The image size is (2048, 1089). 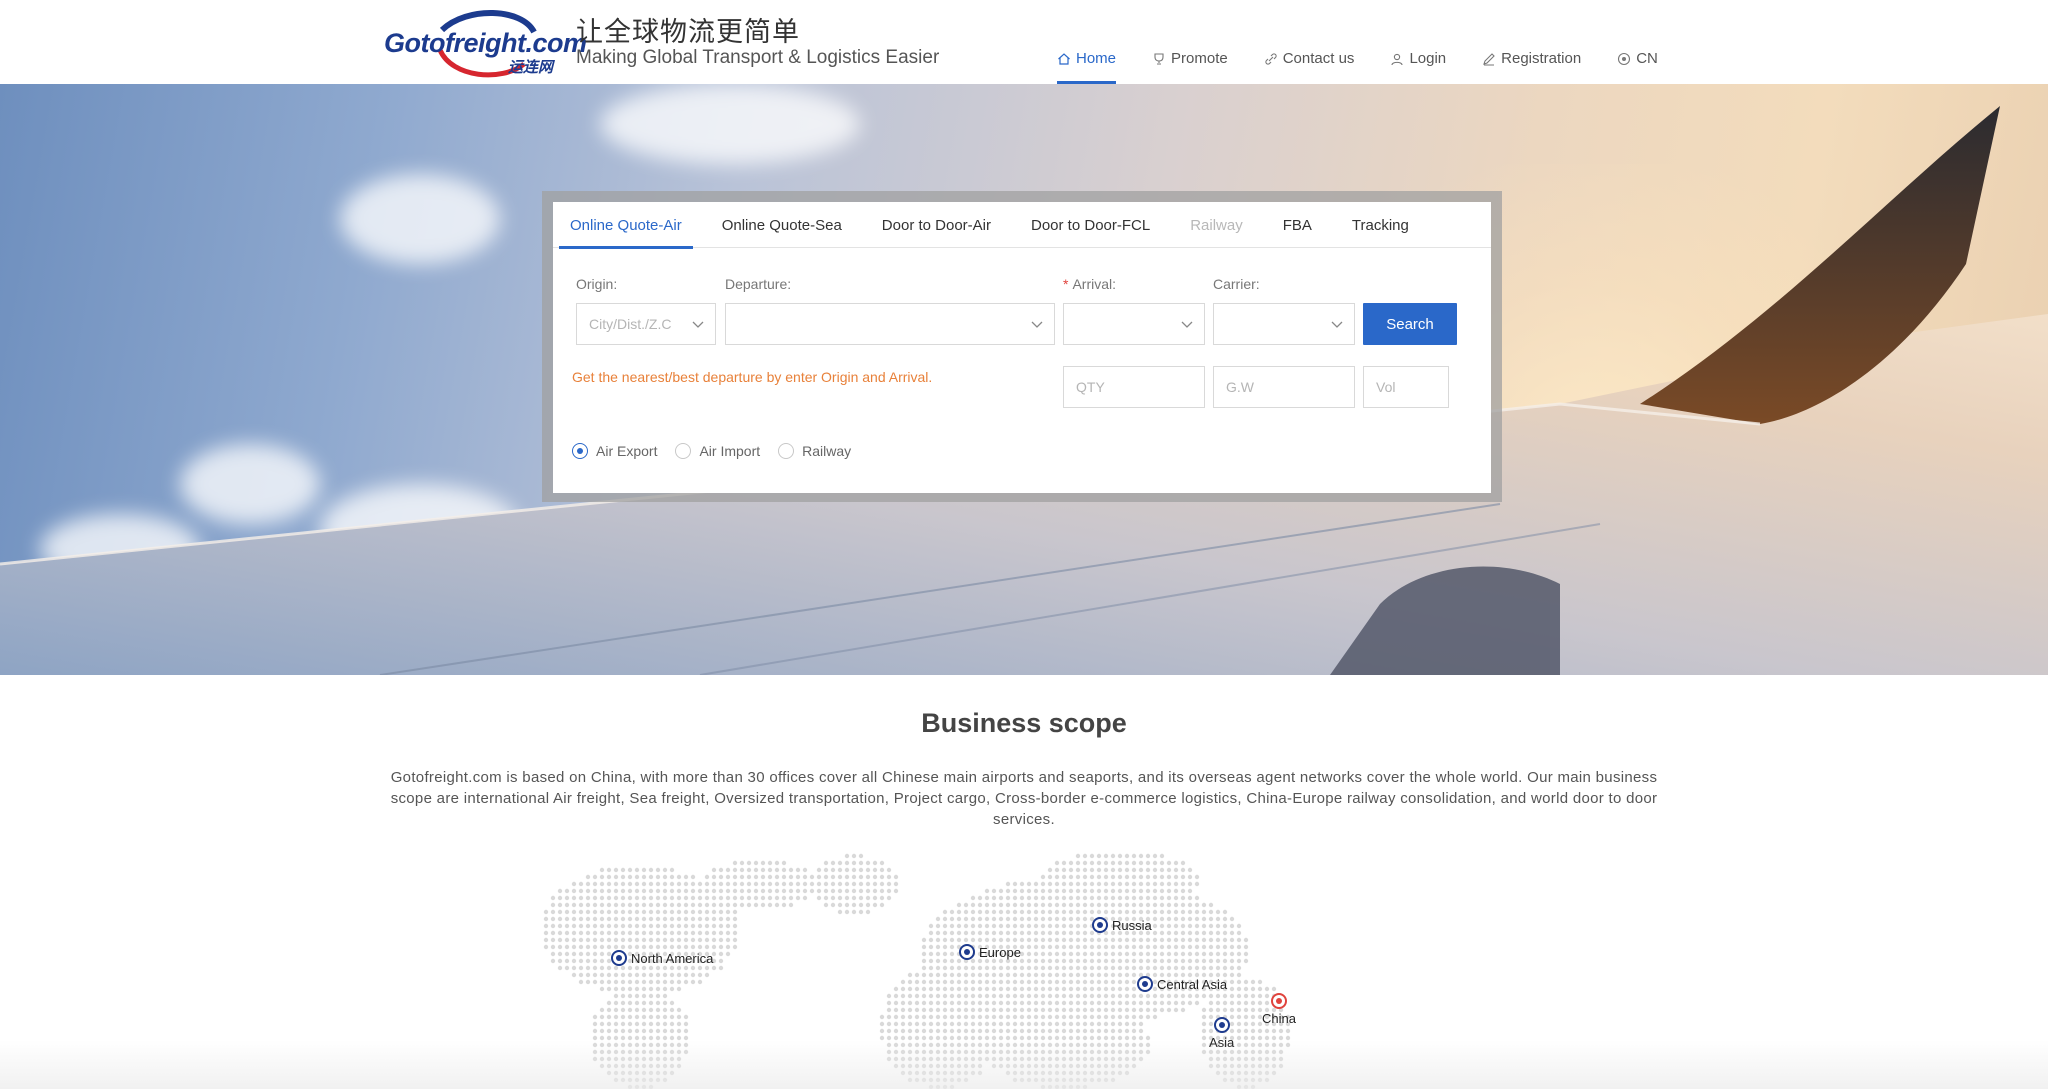 I want to click on nav-home: Home, so click(x=1087, y=67).